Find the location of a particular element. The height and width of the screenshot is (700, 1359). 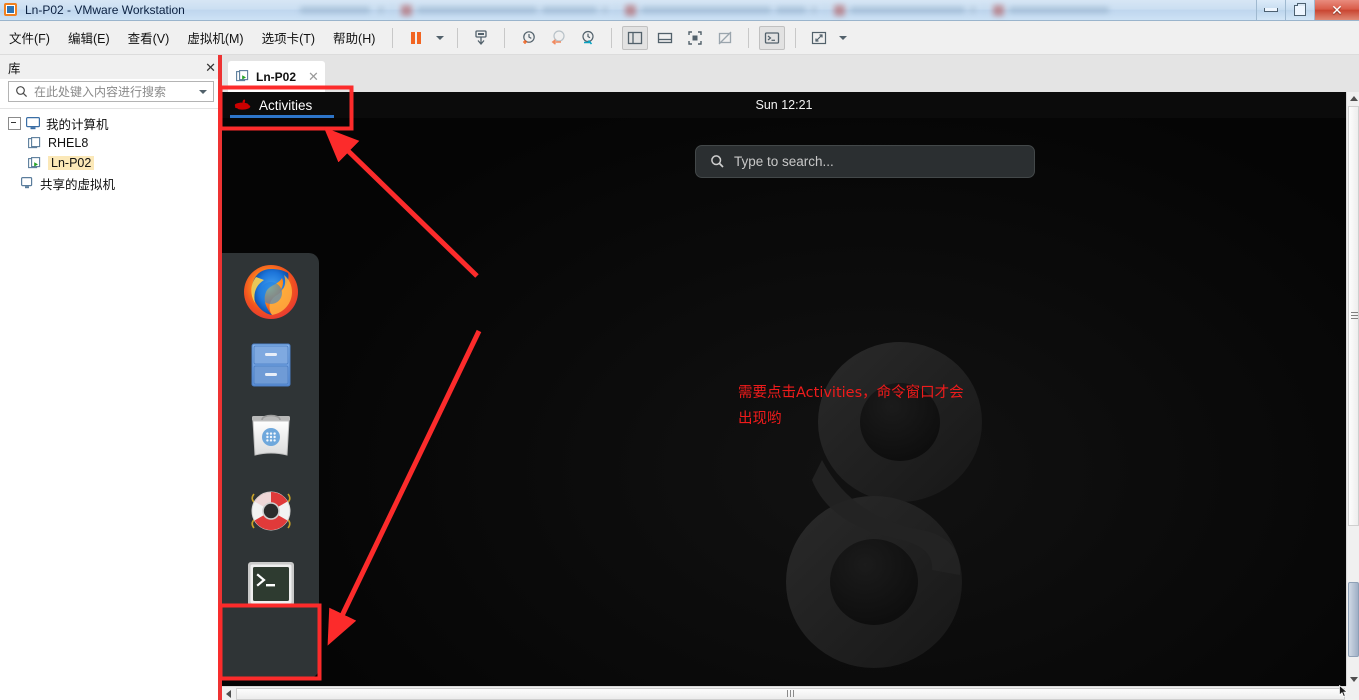

menu-vm: 虚拟机(M) is located at coordinates (215, 37).